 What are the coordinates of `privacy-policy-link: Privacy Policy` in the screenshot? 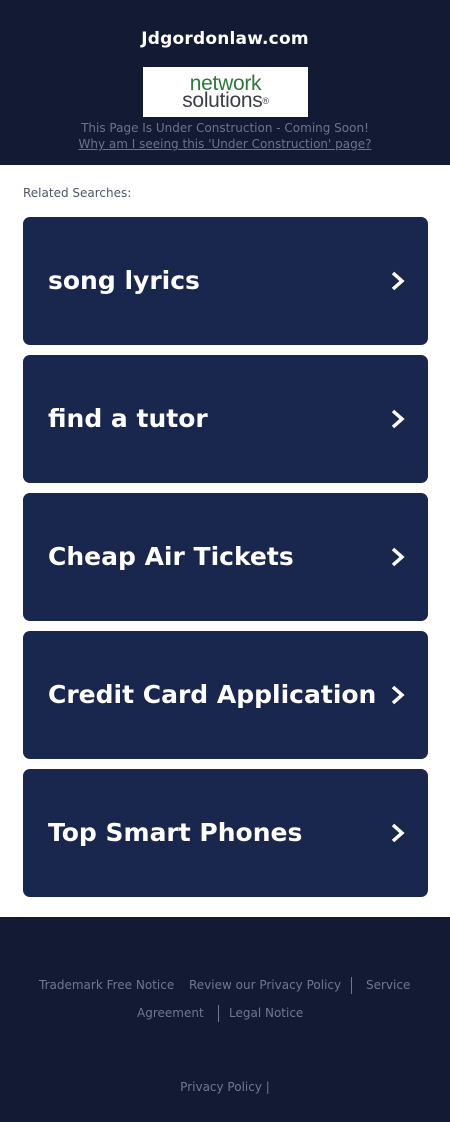 It's located at (221, 1087).